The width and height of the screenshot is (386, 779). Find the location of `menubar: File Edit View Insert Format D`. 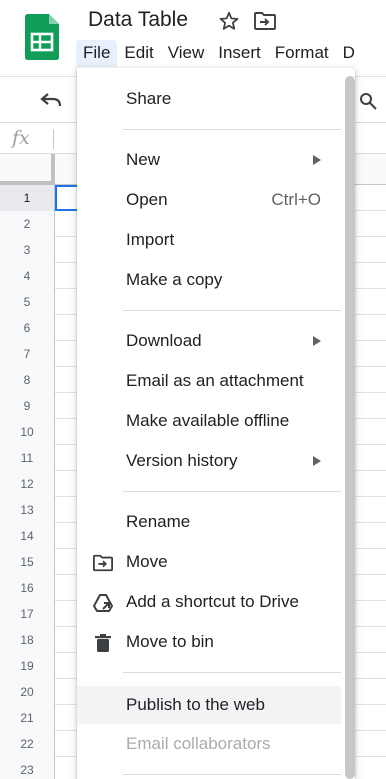

menubar: File Edit View Insert Format D is located at coordinates (219, 54).